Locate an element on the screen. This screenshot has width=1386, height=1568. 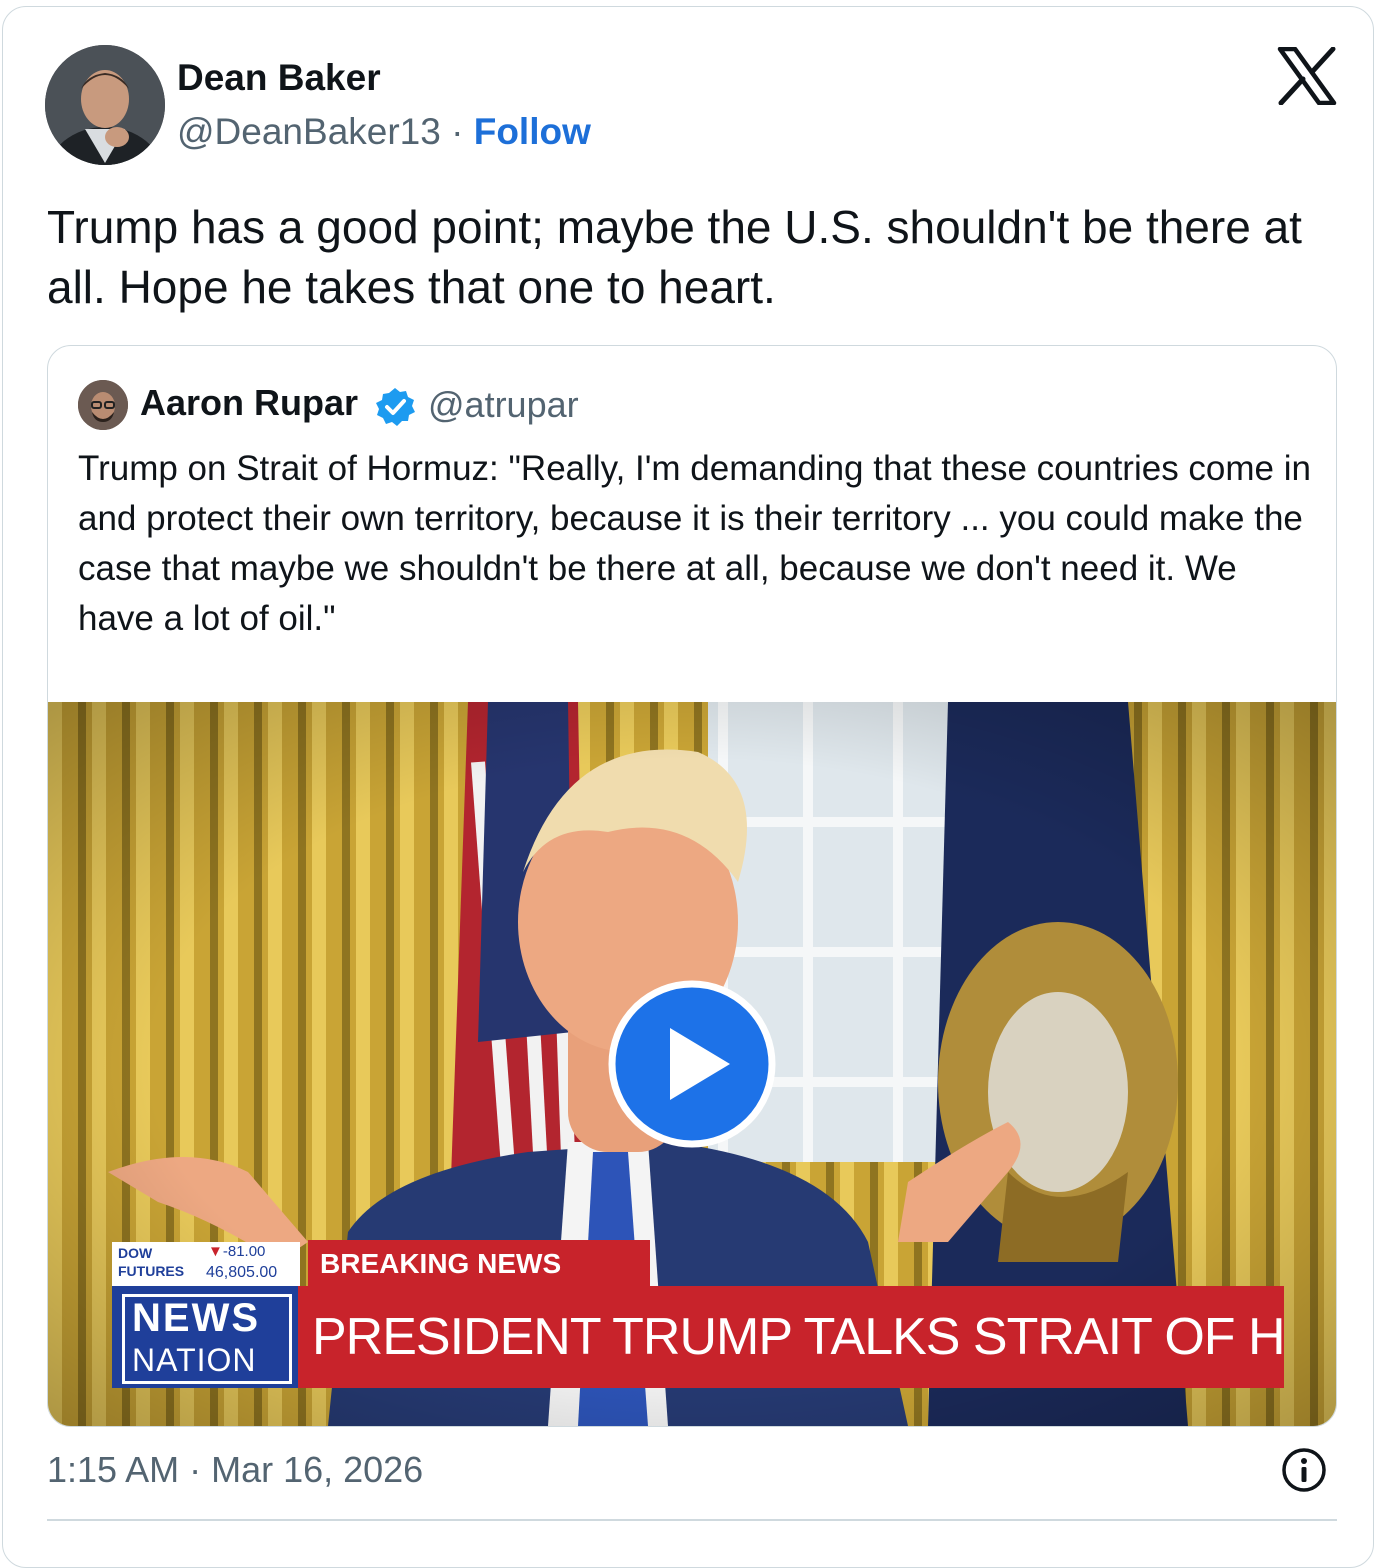
dow-change: ▼-81.00 is located at coordinates (236, 1251).